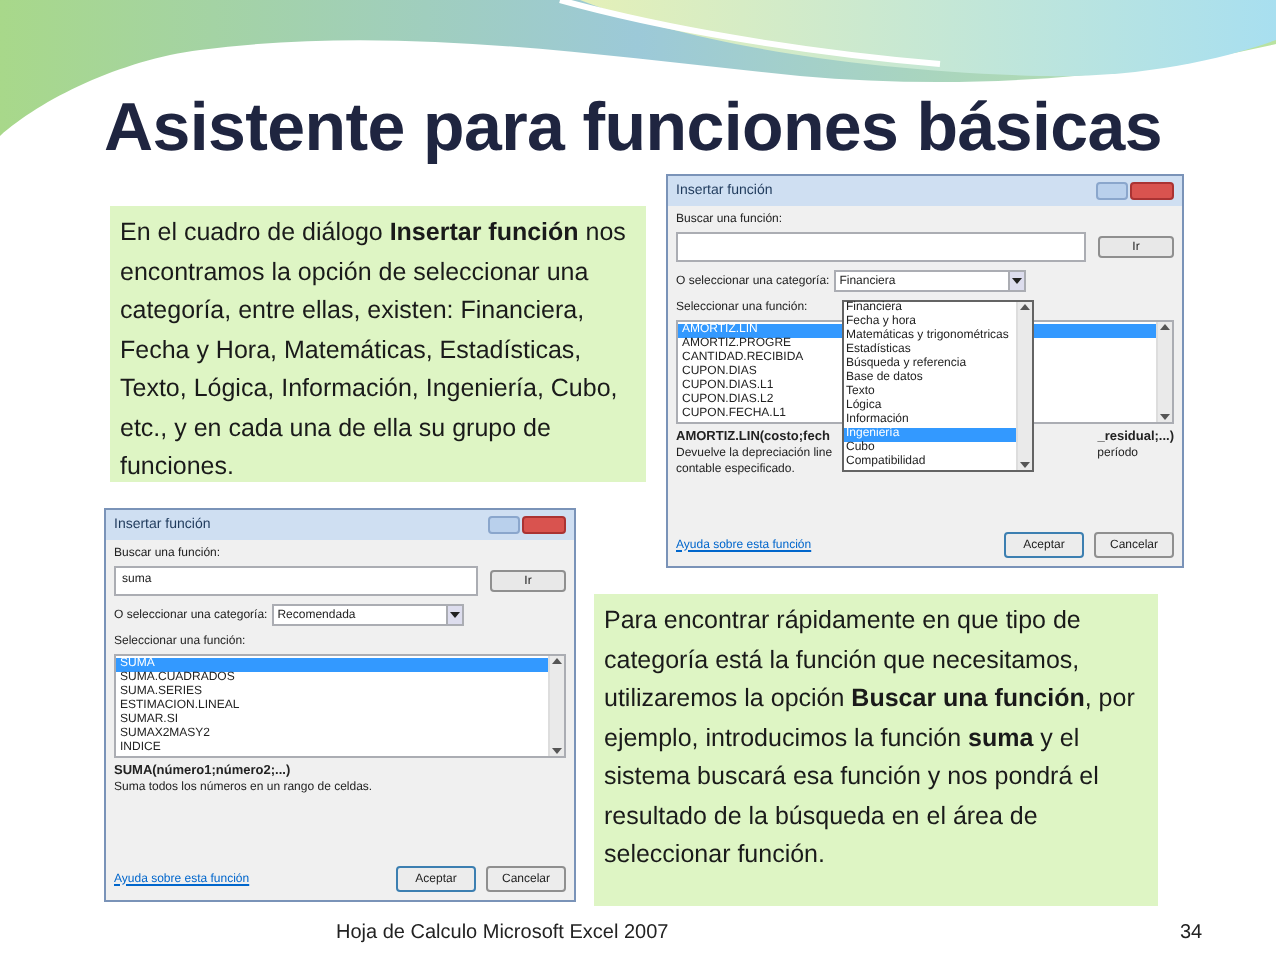 This screenshot has height=958, width=1276. Describe the element at coordinates (876, 750) in the screenshot. I see `callout-text: Para encontrar rápidamente en que tipo de categoría está la función que necesitamos, utilizaremos la opción Buscar una función, por ejemplo, introducimos la función suma y el sistema buscará esa función y nos pondrá el resultado de la búsqueda en el área de seleccionar función.` at that location.